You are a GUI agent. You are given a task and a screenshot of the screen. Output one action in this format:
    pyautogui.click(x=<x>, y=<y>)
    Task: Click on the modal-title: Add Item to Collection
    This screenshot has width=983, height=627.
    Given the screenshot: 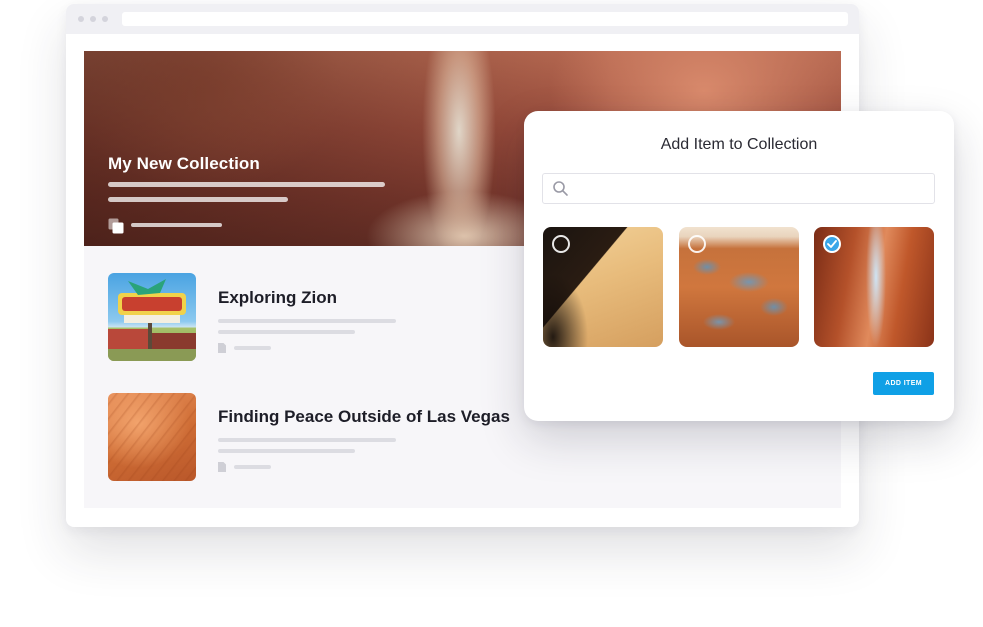 What is the action you would take?
    pyautogui.click(x=739, y=144)
    